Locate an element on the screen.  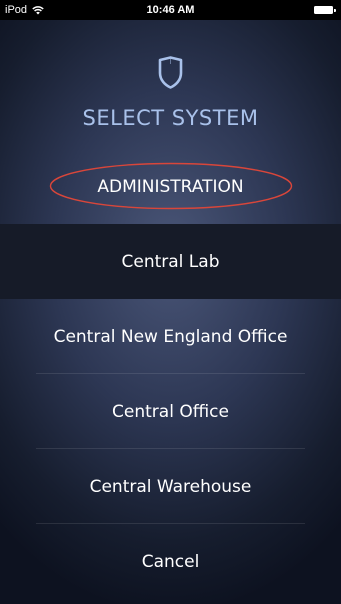
system-item-administration: ADMINISTRATION is located at coordinates (170, 186).